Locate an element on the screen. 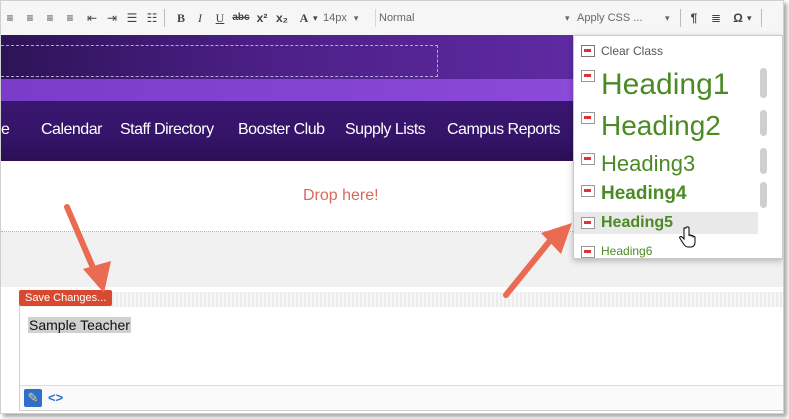 This screenshot has height=419, width=789. arrow-to-save-button is located at coordinates (87, 248).